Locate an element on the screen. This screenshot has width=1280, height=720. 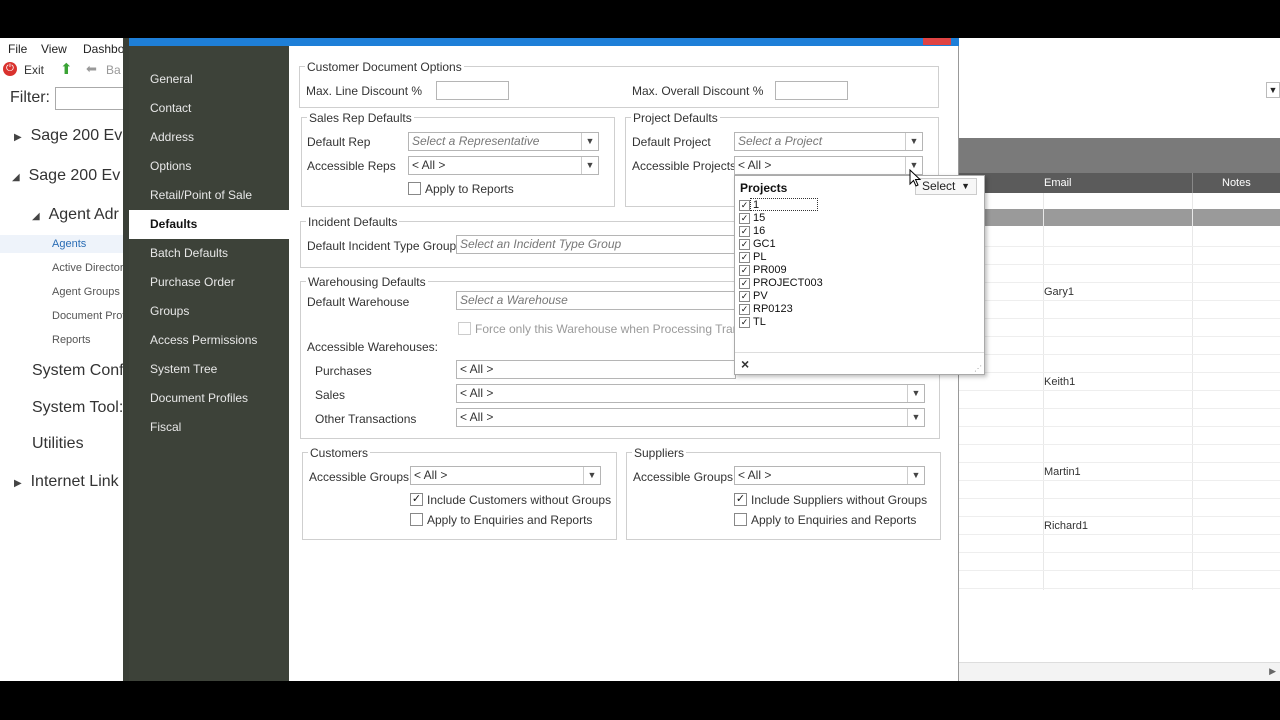
scroll-right-icon: ▶ is located at coordinates (1272, 671).